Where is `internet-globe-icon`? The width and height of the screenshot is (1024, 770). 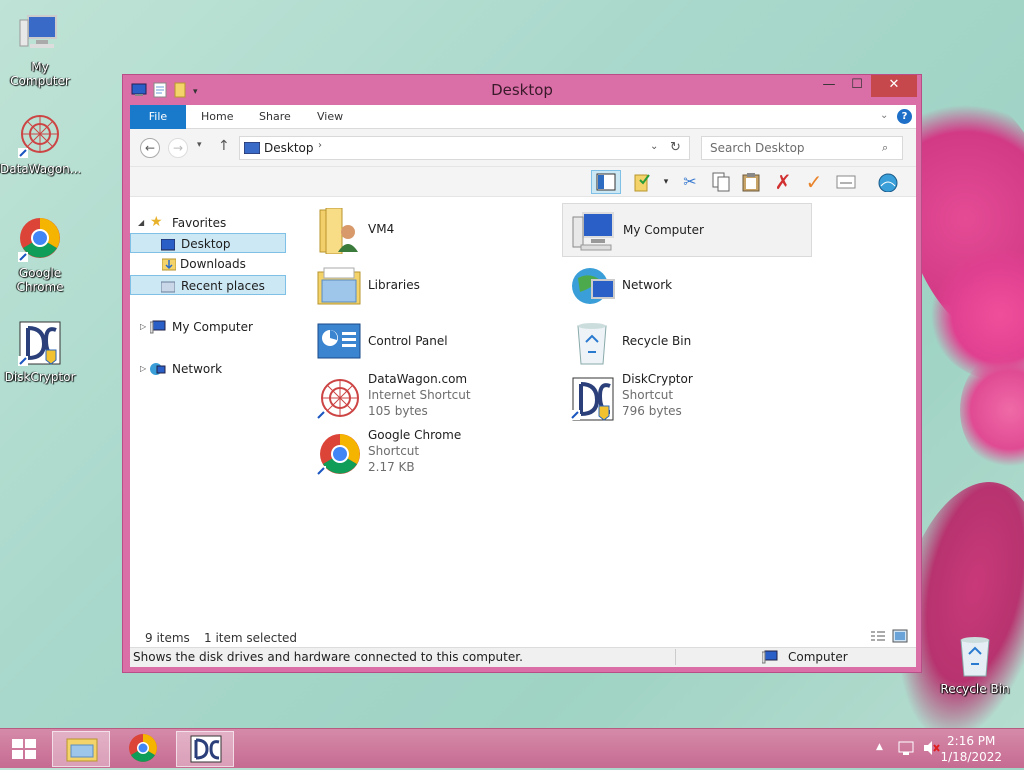
internet-globe-icon is located at coordinates (888, 182).